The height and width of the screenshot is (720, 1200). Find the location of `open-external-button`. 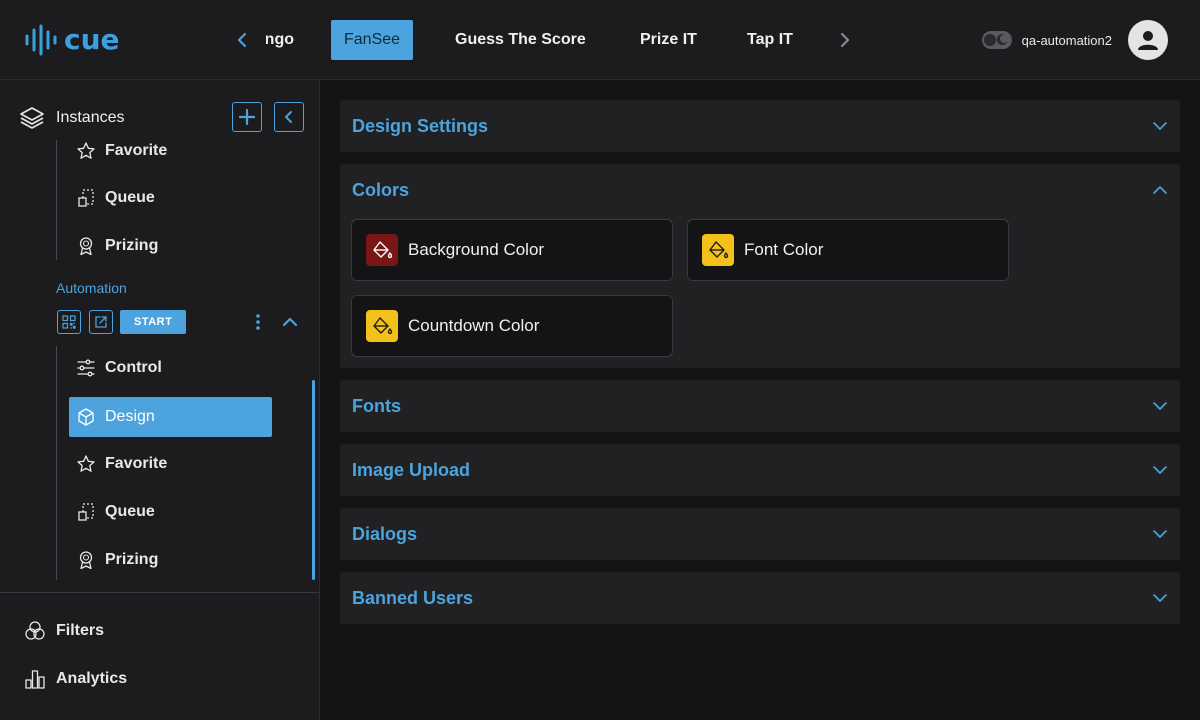

open-external-button is located at coordinates (101, 322).